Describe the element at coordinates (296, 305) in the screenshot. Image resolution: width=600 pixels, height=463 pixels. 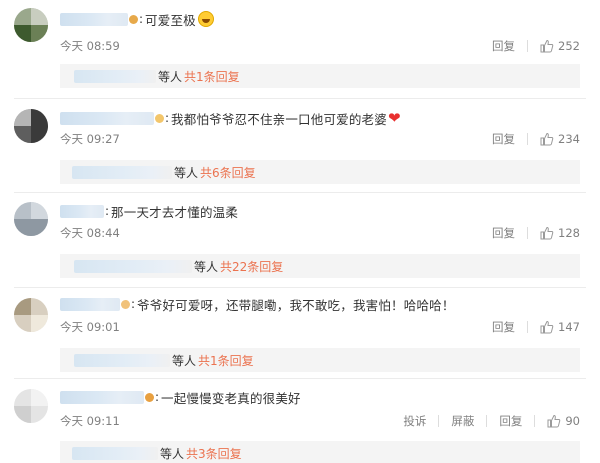
I see `comment-text: 爷爷好可爱呀，还带腿嘞，我不敢吃，我害怕！哈哈哈！` at that location.